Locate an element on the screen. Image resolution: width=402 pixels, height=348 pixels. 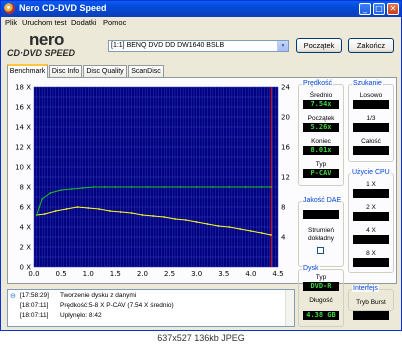
menu-file: Plik is located at coordinates (11, 22).